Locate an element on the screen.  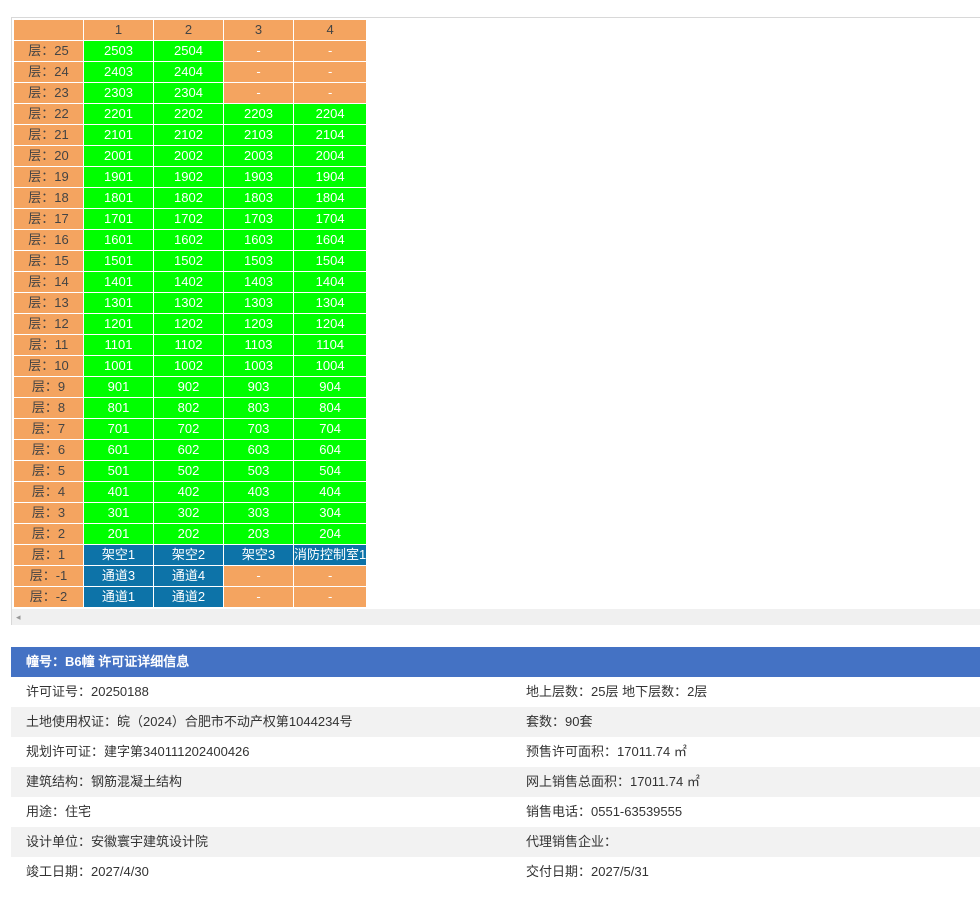
unit-cell: 202 is located at coordinates (188, 534).